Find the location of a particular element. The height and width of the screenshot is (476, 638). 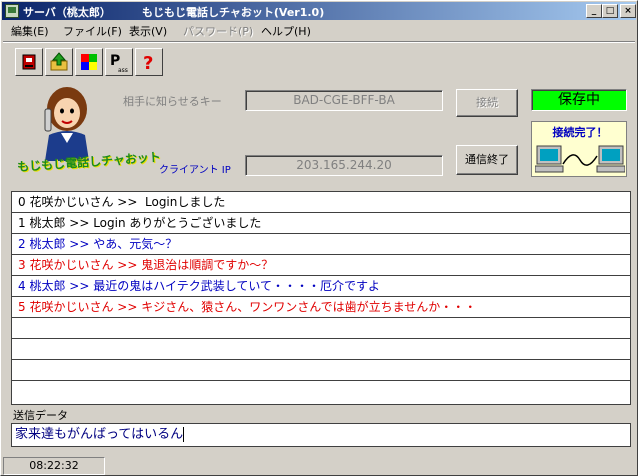

exit-icon is located at coordinates (29, 62).